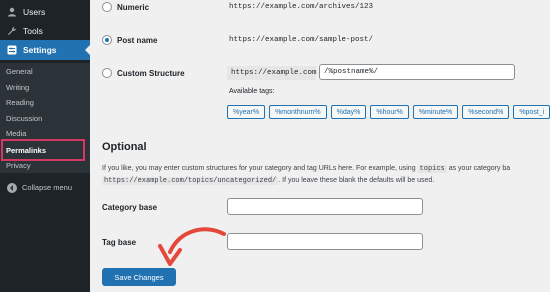 The image size is (550, 292). What do you see at coordinates (12, 187) in the screenshot?
I see `collapse-icon` at bounding box center [12, 187].